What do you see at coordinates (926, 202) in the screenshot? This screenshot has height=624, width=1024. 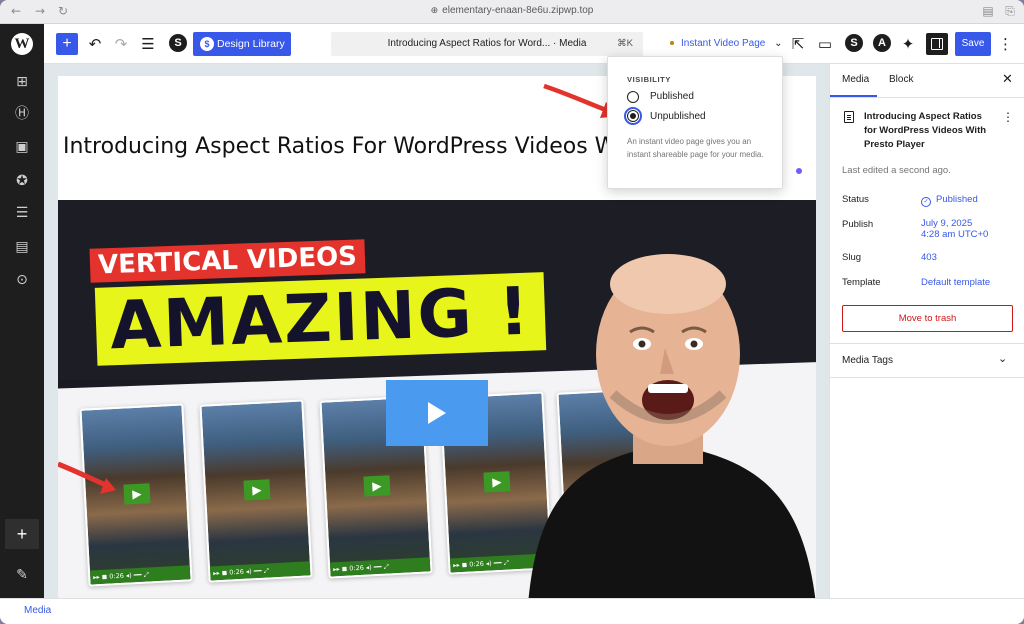 I see `published-status-icon: ✓` at bounding box center [926, 202].